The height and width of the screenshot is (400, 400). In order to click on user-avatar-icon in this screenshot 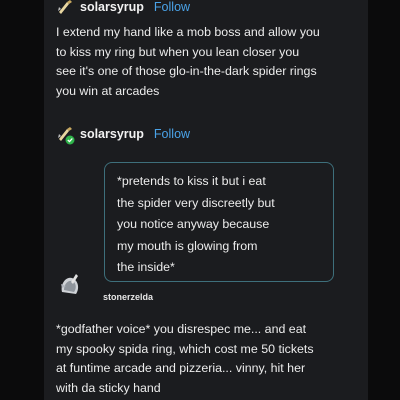, I will do `click(70, 284)`.